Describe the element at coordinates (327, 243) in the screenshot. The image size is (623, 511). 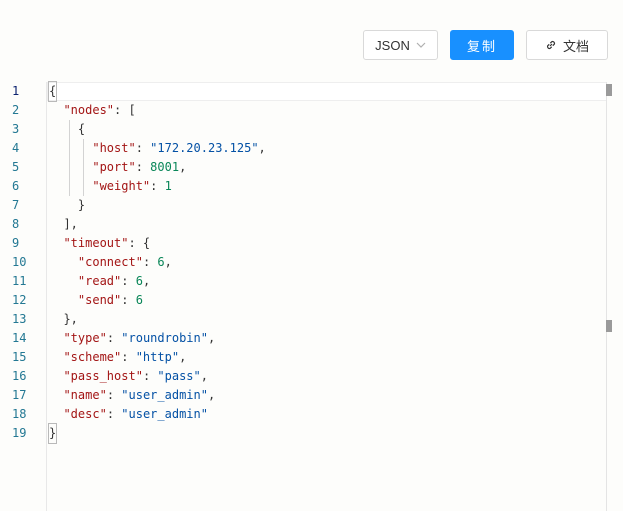
I see `code-line: "timeout": {` at that location.